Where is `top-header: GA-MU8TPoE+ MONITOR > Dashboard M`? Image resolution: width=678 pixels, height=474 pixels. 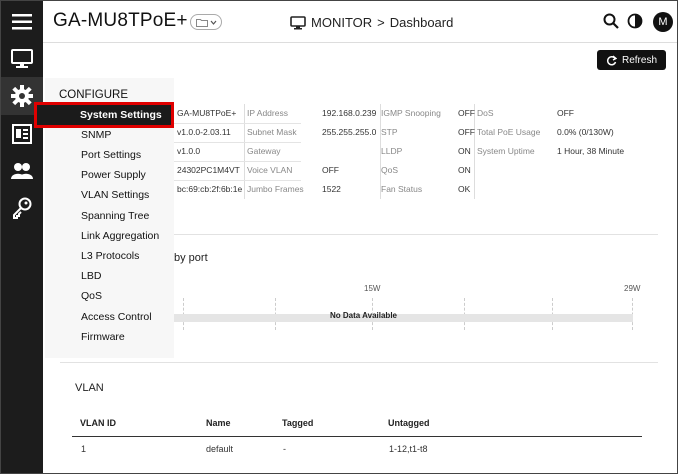
top-header: GA-MU8TPoE+ MONITOR > Dashboard M is located at coordinates (360, 22).